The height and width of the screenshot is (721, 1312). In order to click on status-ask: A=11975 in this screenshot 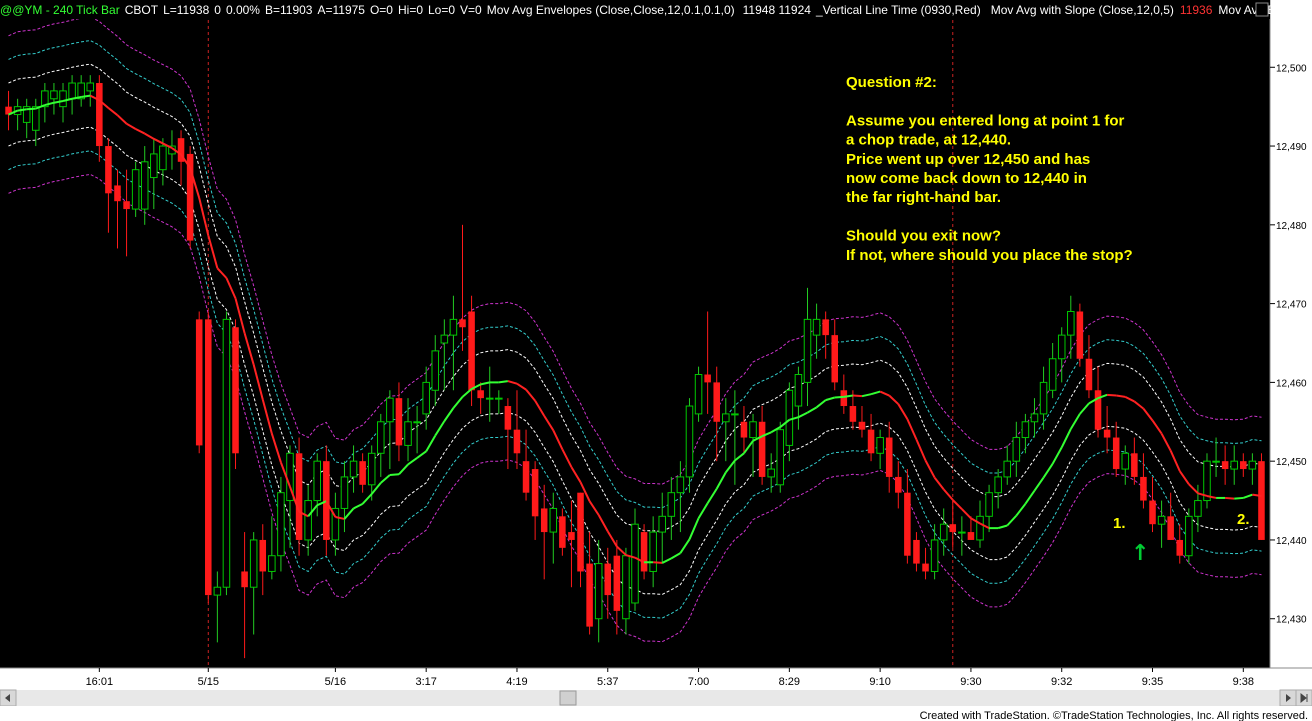, I will do `click(341, 10)`.